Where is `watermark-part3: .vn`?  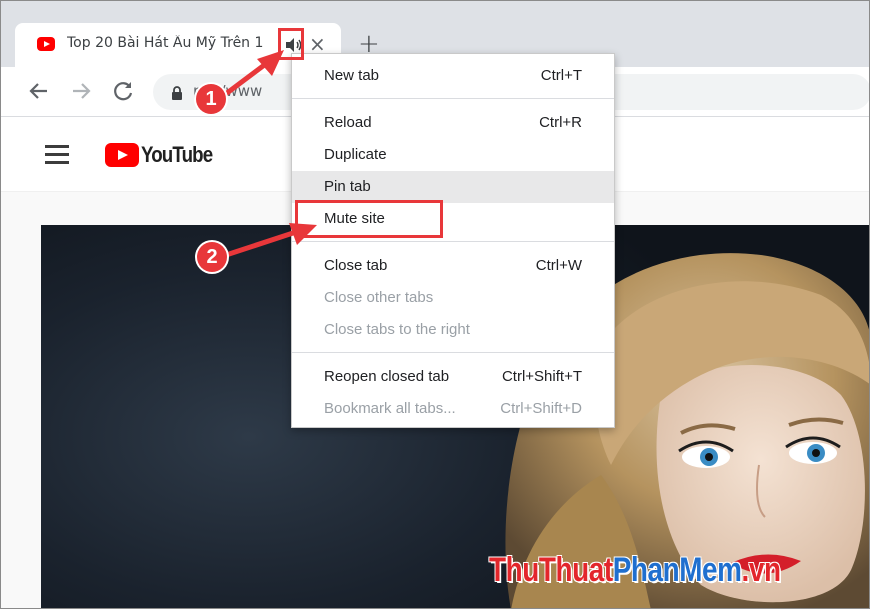
watermark-part3: .vn is located at coordinates (761, 570).